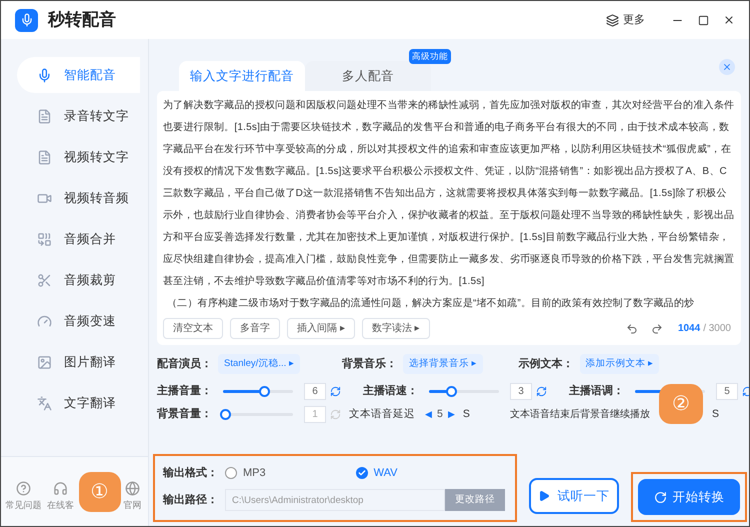 The width and height of the screenshot is (750, 527). What do you see at coordinates (78, 321) in the screenshot?
I see `sidebar-item: 音频变速` at bounding box center [78, 321].